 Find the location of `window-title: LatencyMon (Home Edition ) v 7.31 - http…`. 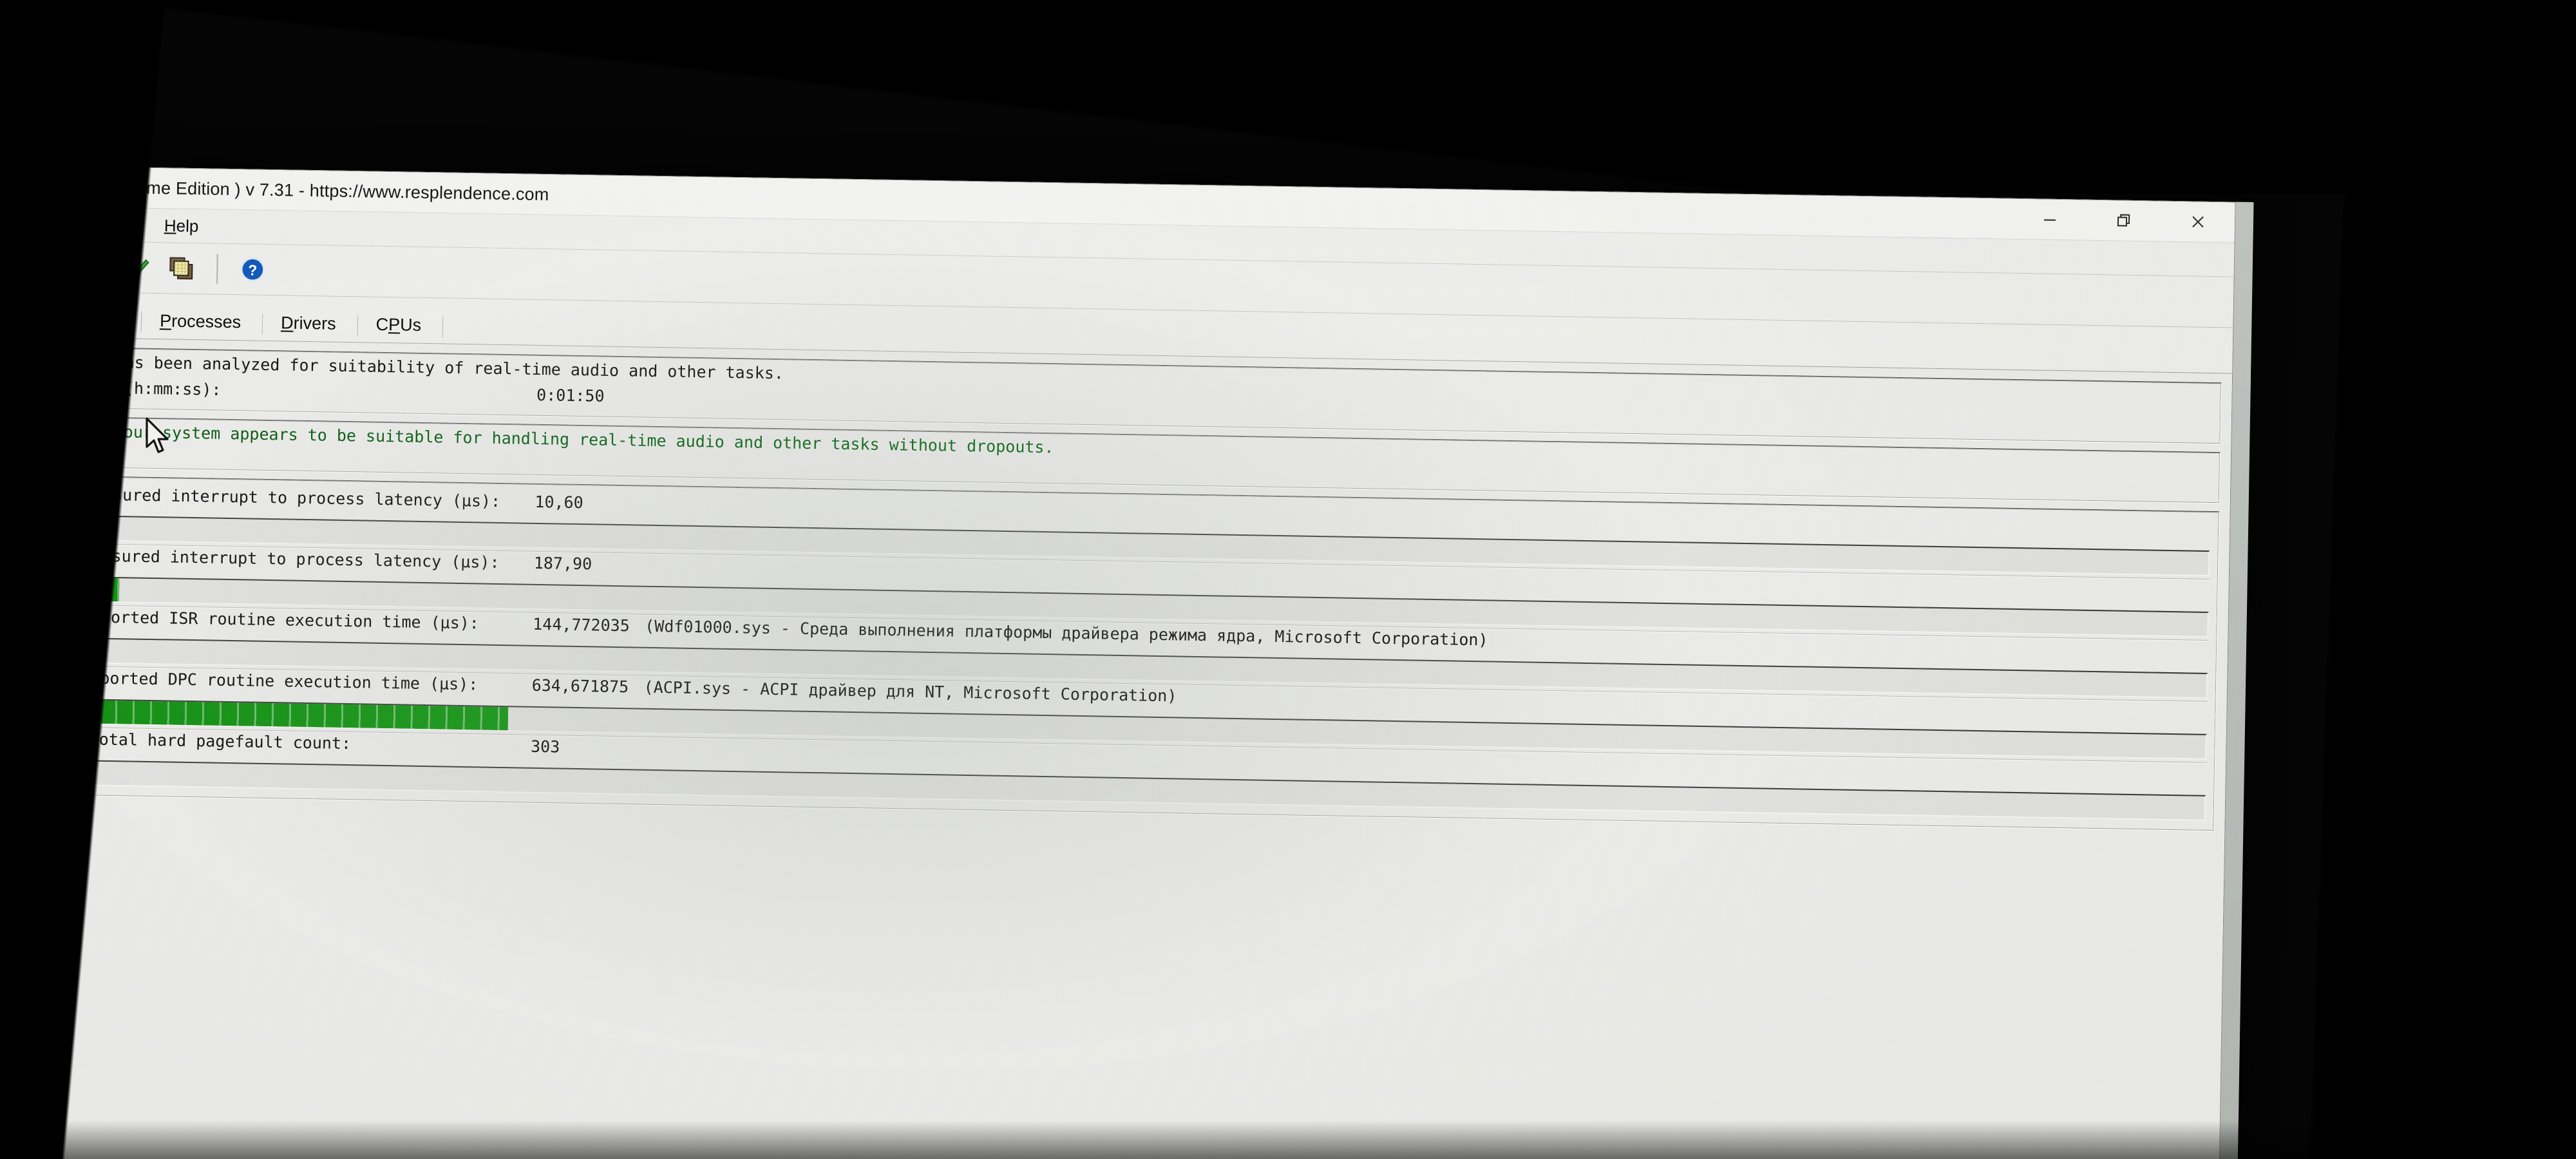

window-title: LatencyMon (Home Edition ) v 7.31 - http… is located at coordinates (283, 189).